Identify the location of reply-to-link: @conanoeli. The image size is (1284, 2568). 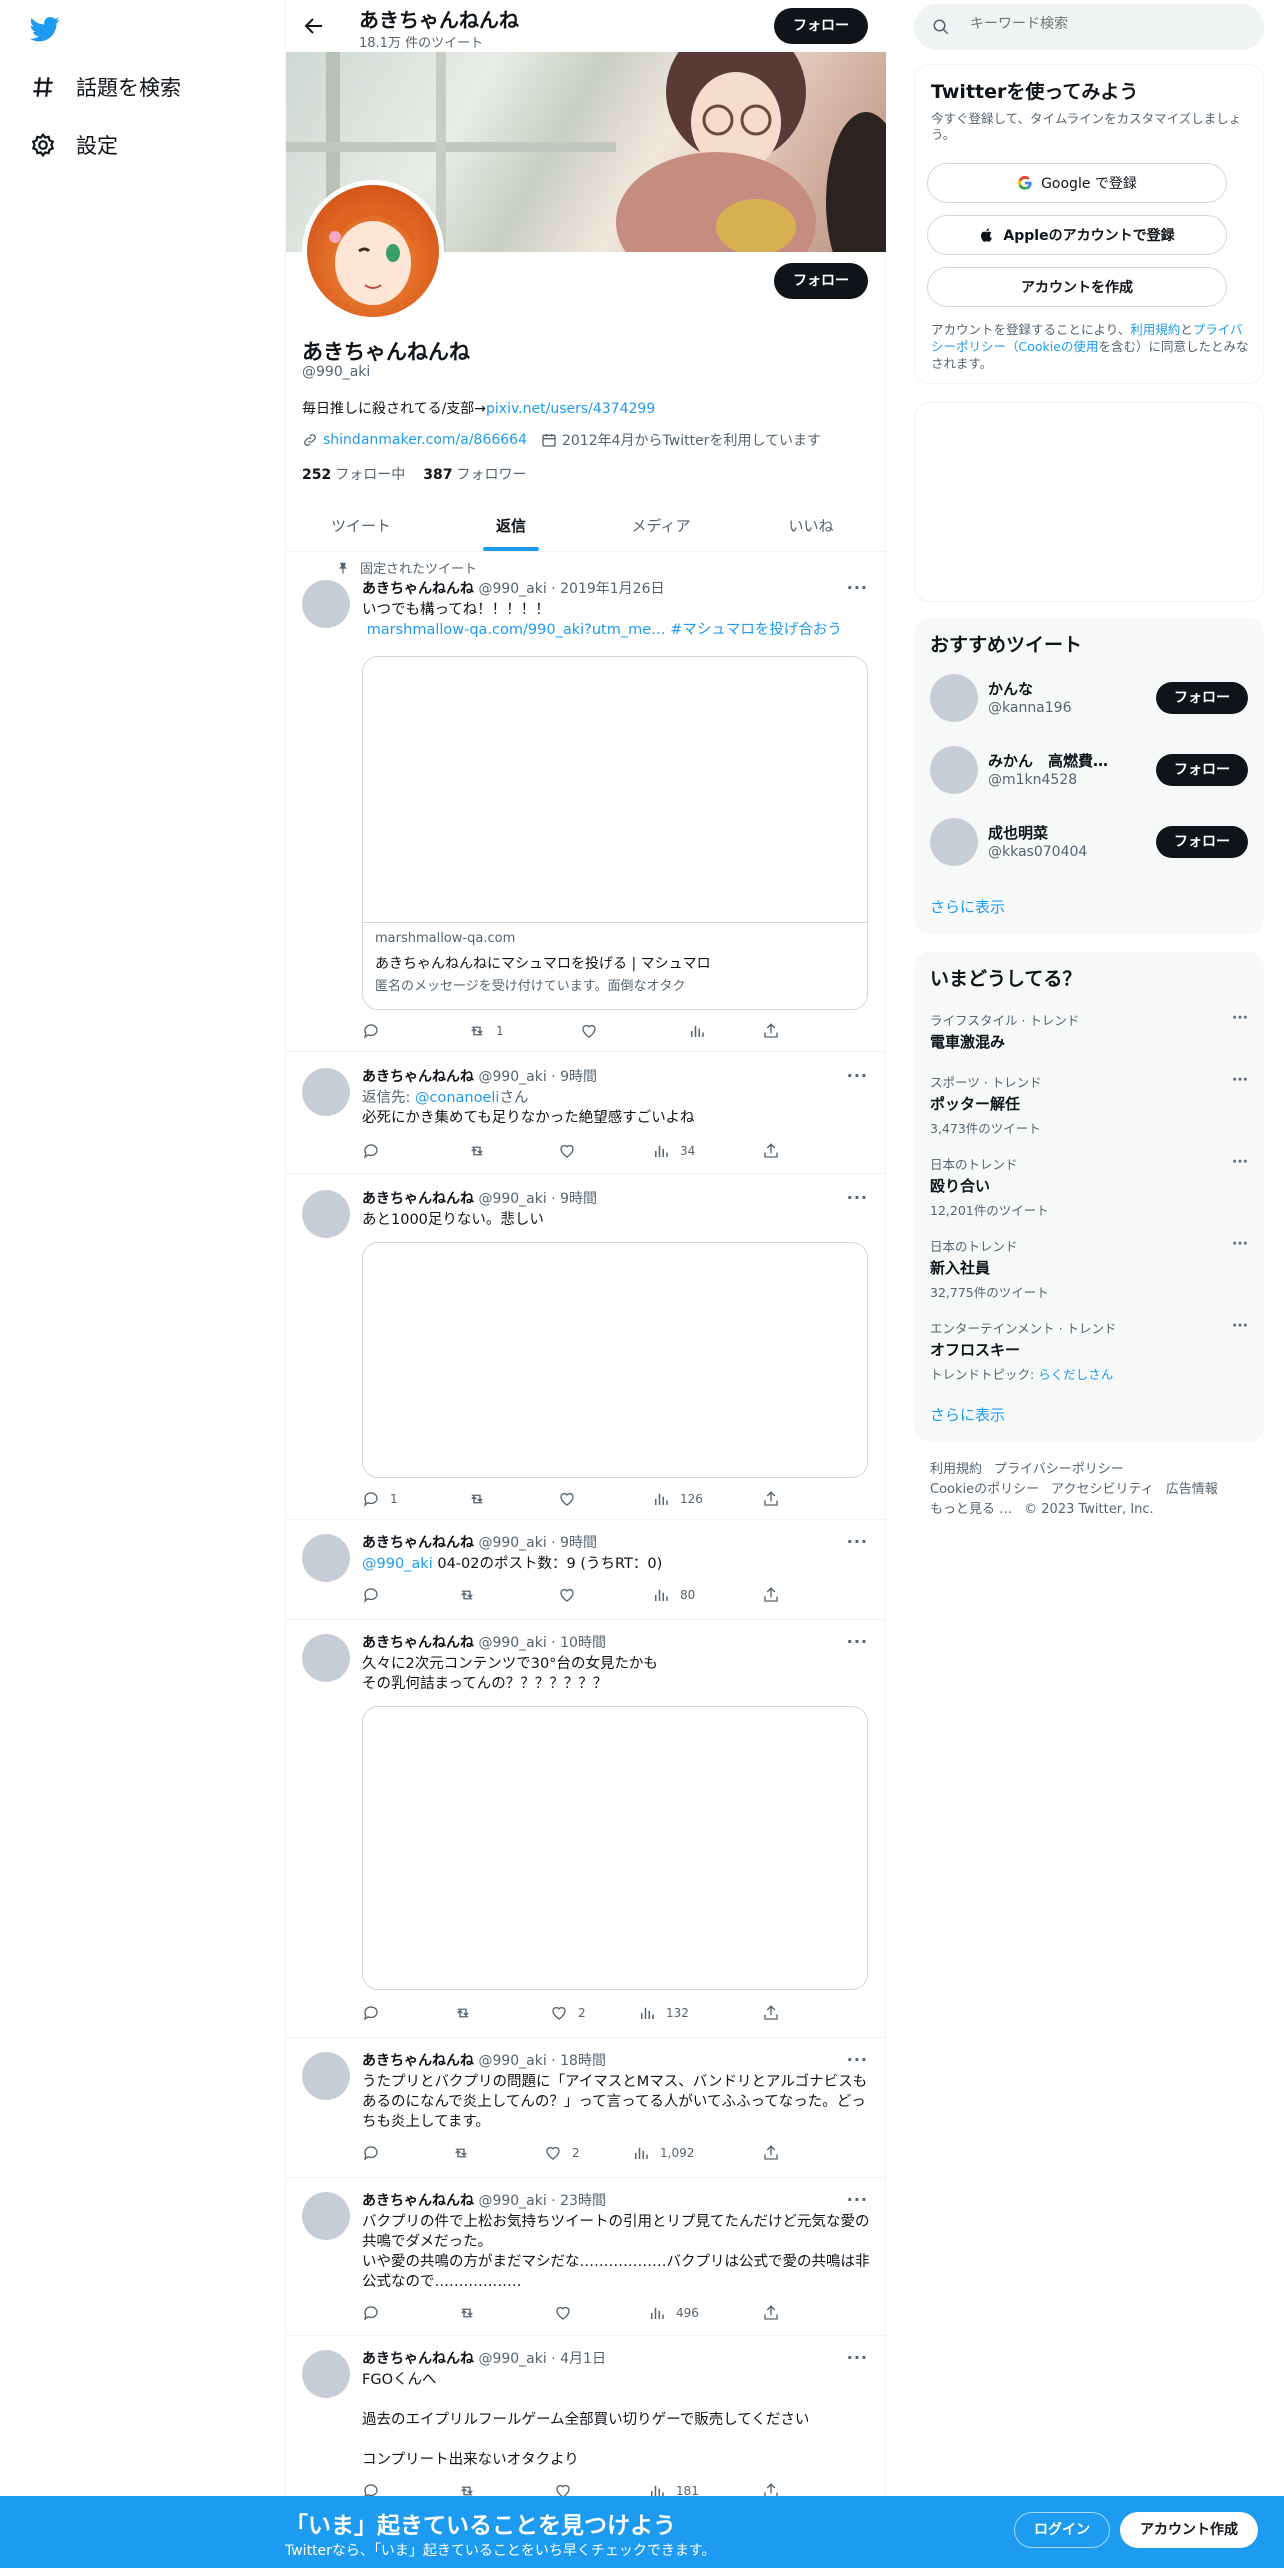
(457, 1098).